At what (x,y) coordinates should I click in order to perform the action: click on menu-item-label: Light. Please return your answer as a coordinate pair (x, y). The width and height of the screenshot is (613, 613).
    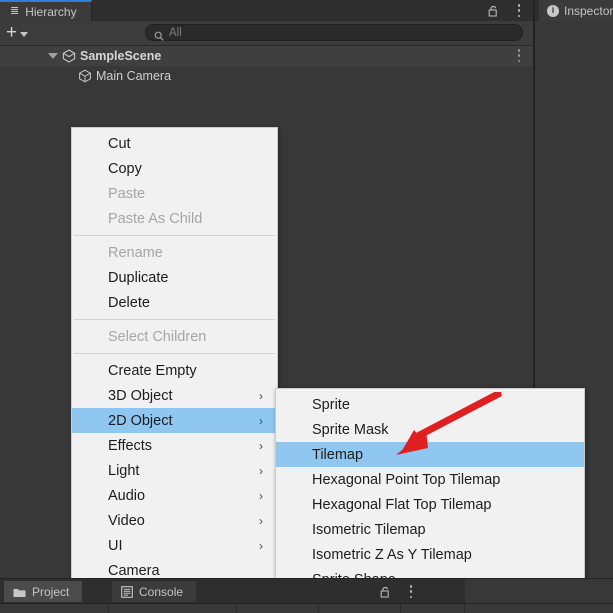
    Looking at the image, I should click on (124, 470).